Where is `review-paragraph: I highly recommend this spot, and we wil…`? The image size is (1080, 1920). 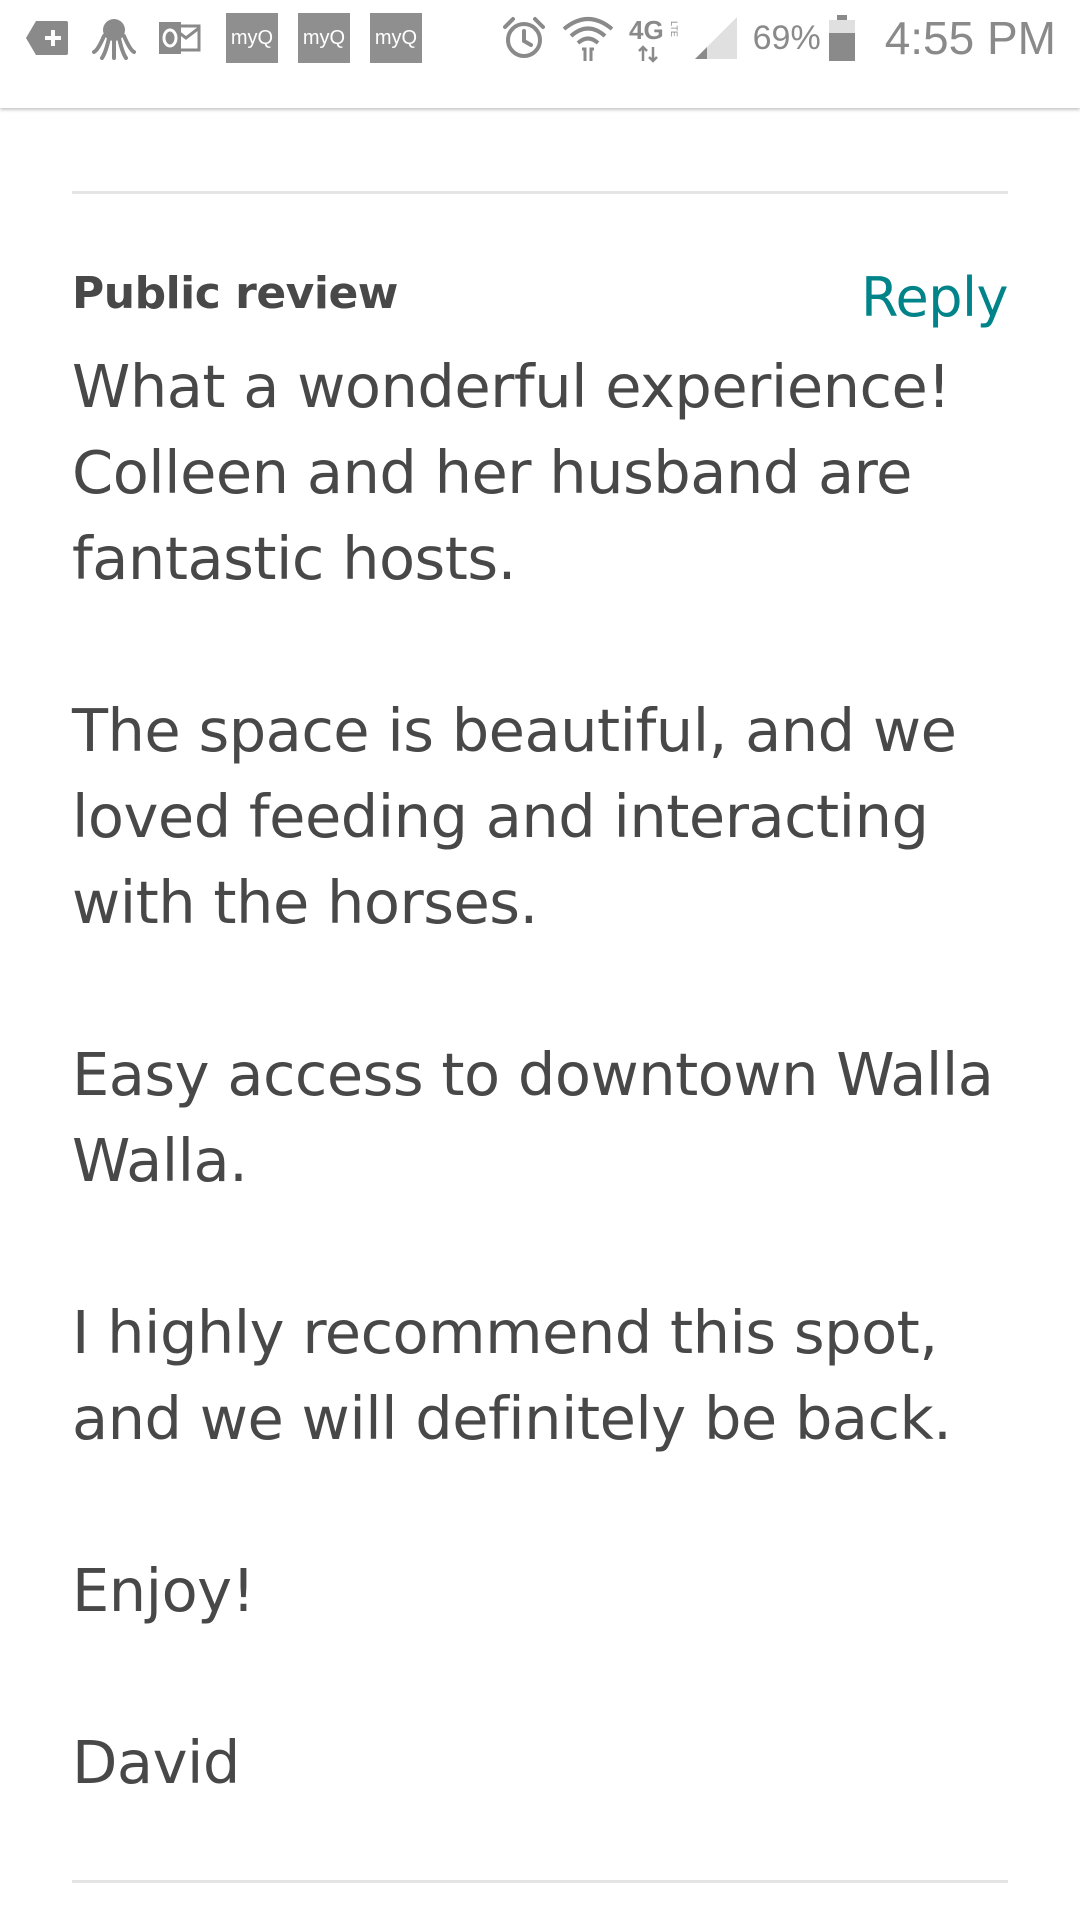 review-paragraph: I highly recommend this spot, and we wil… is located at coordinates (512, 1375).